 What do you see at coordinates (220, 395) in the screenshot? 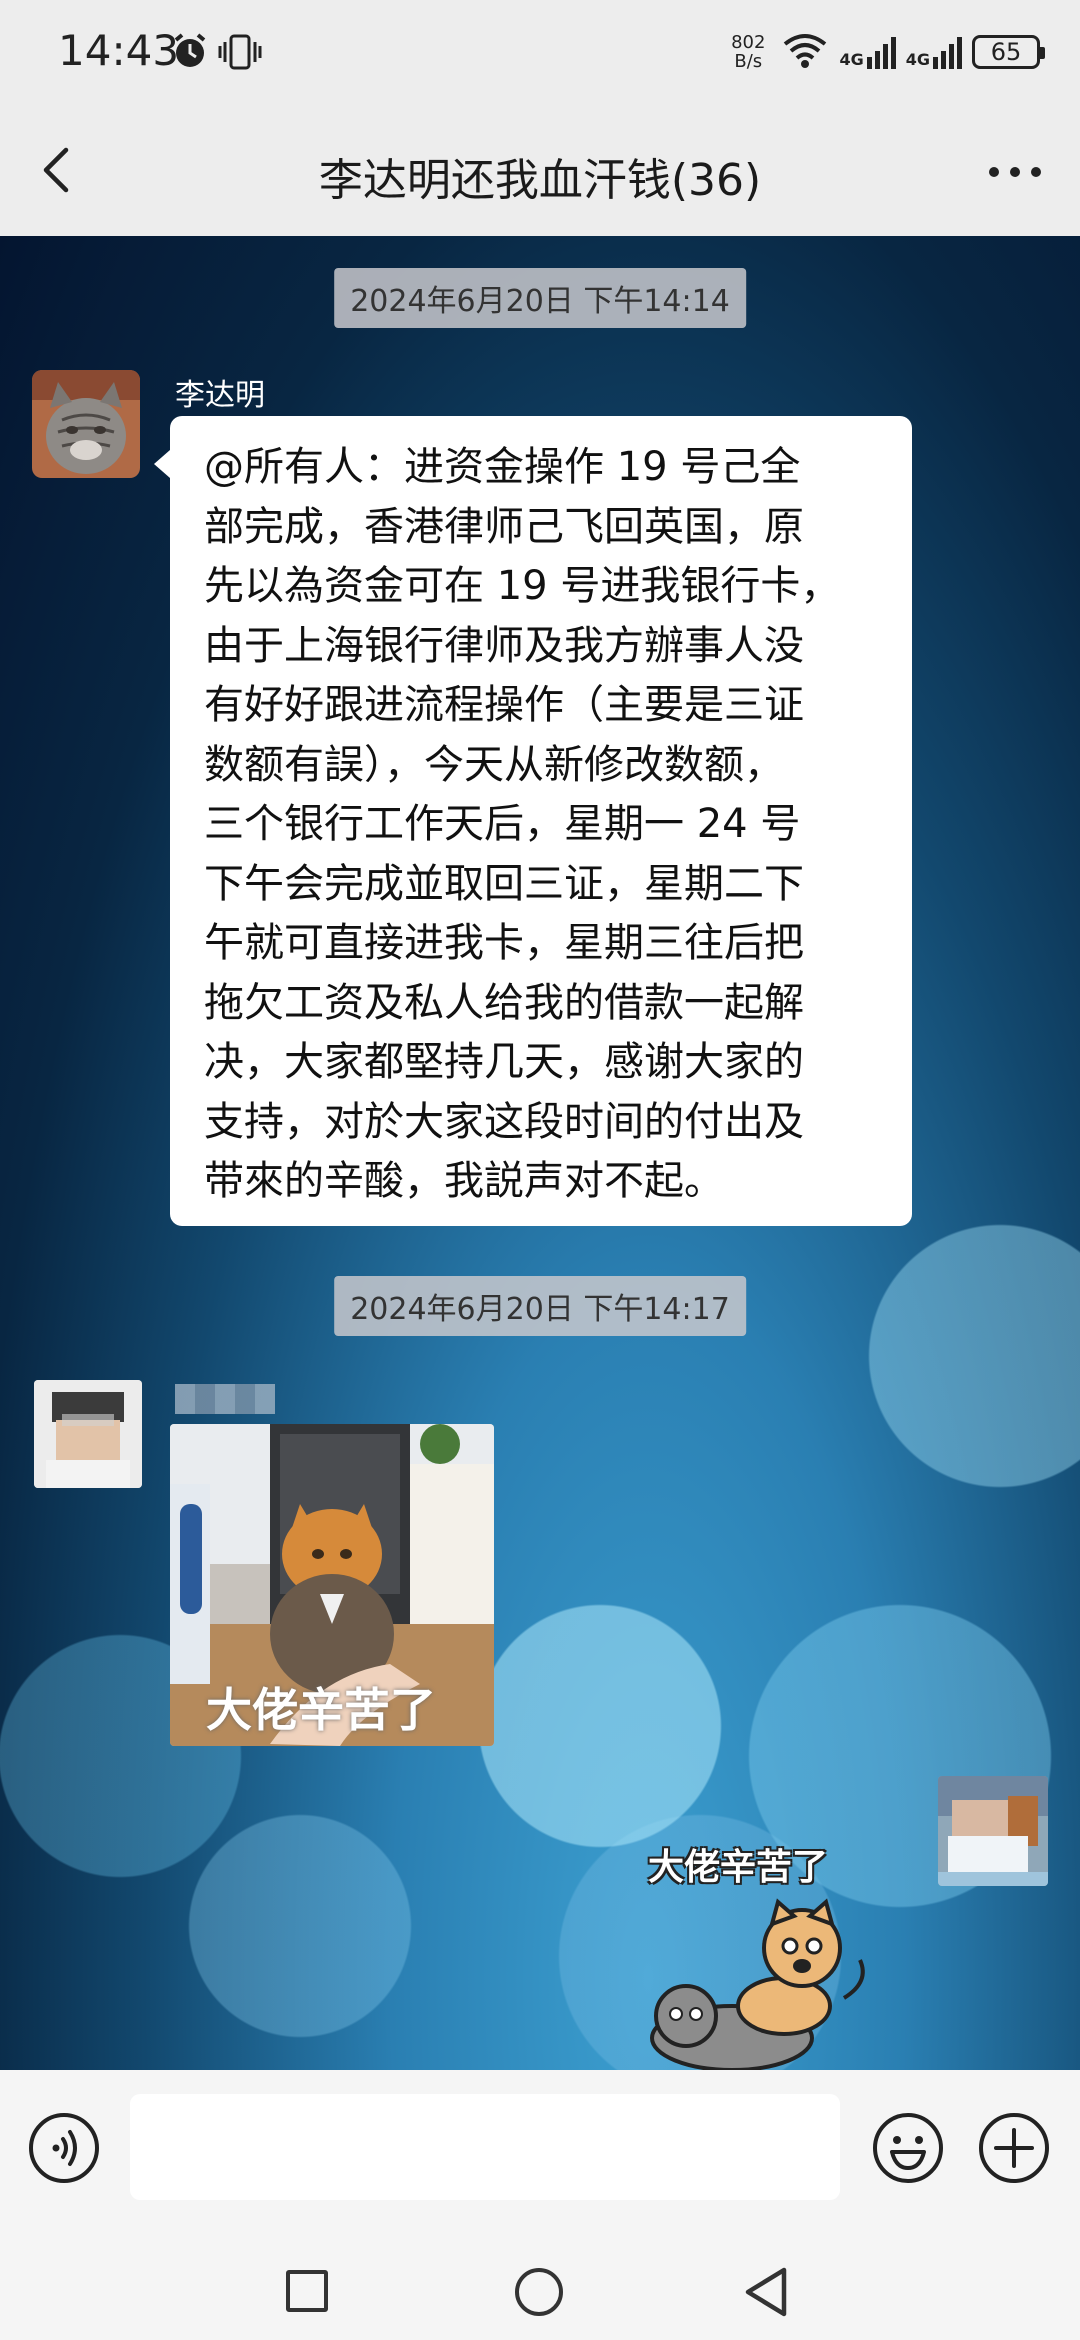
I see `sender-name: 李达明` at bounding box center [220, 395].